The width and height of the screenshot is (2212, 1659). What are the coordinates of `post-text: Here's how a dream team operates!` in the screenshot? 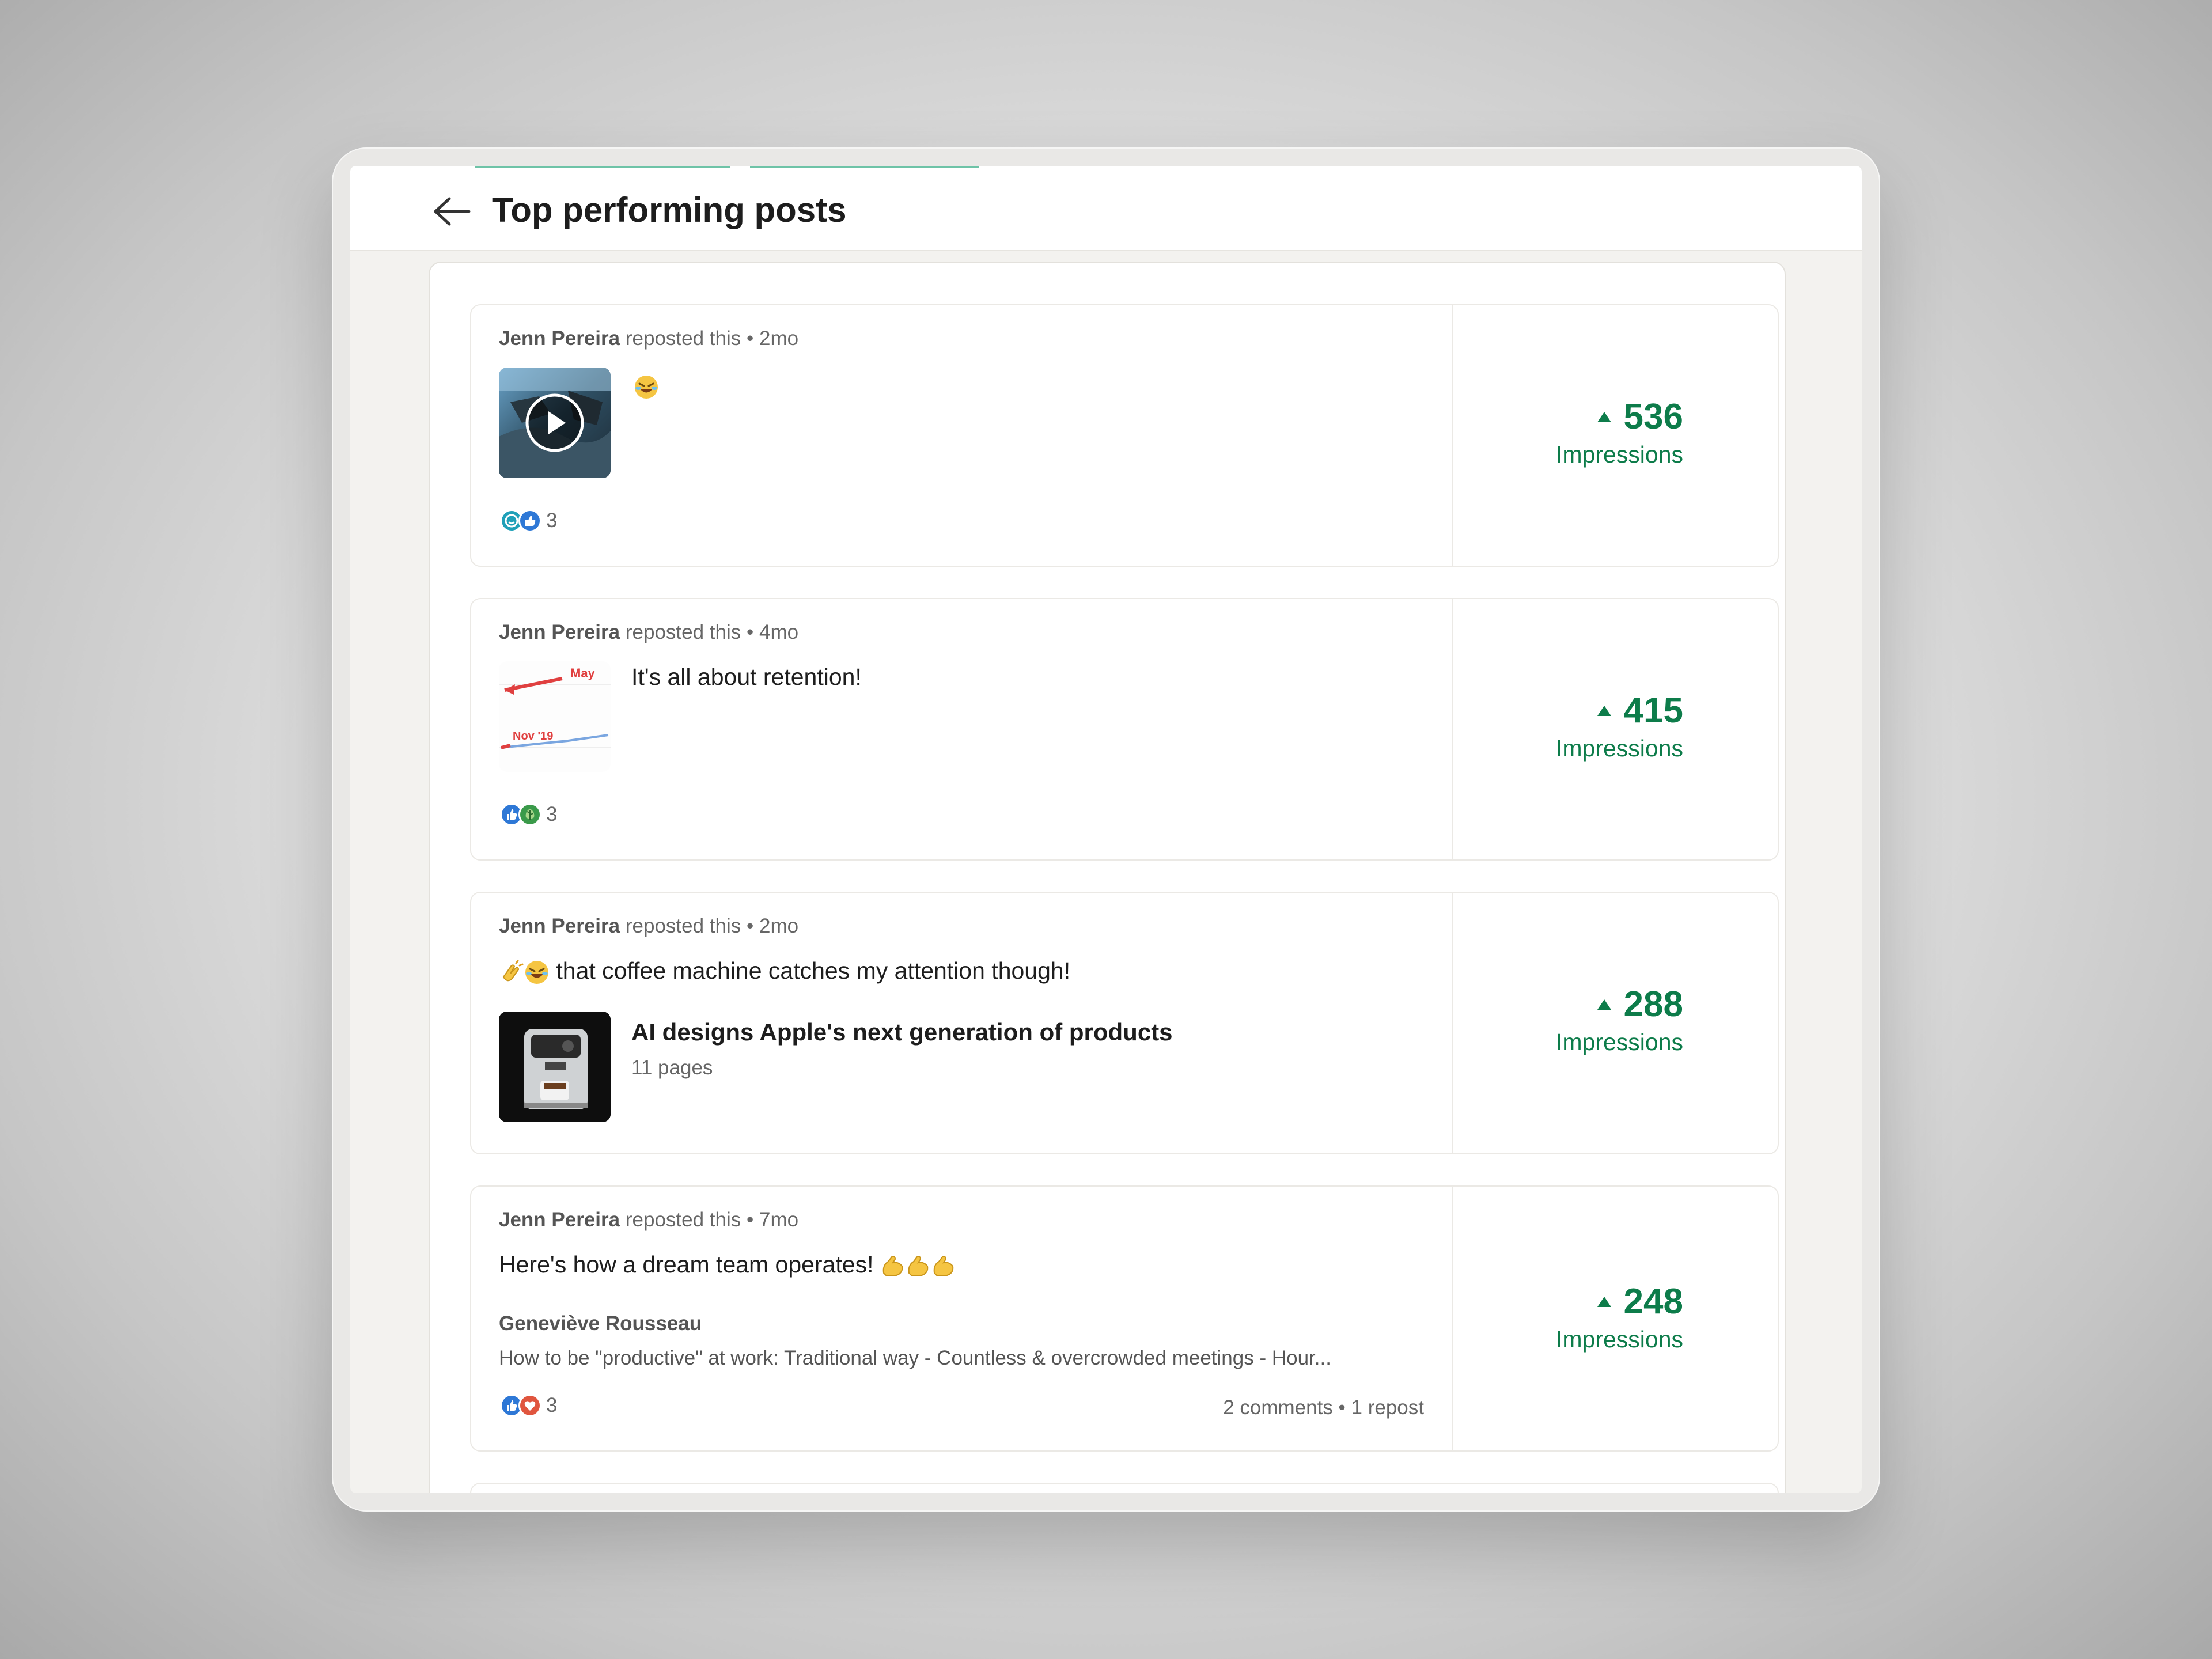 It's located at (686, 1264).